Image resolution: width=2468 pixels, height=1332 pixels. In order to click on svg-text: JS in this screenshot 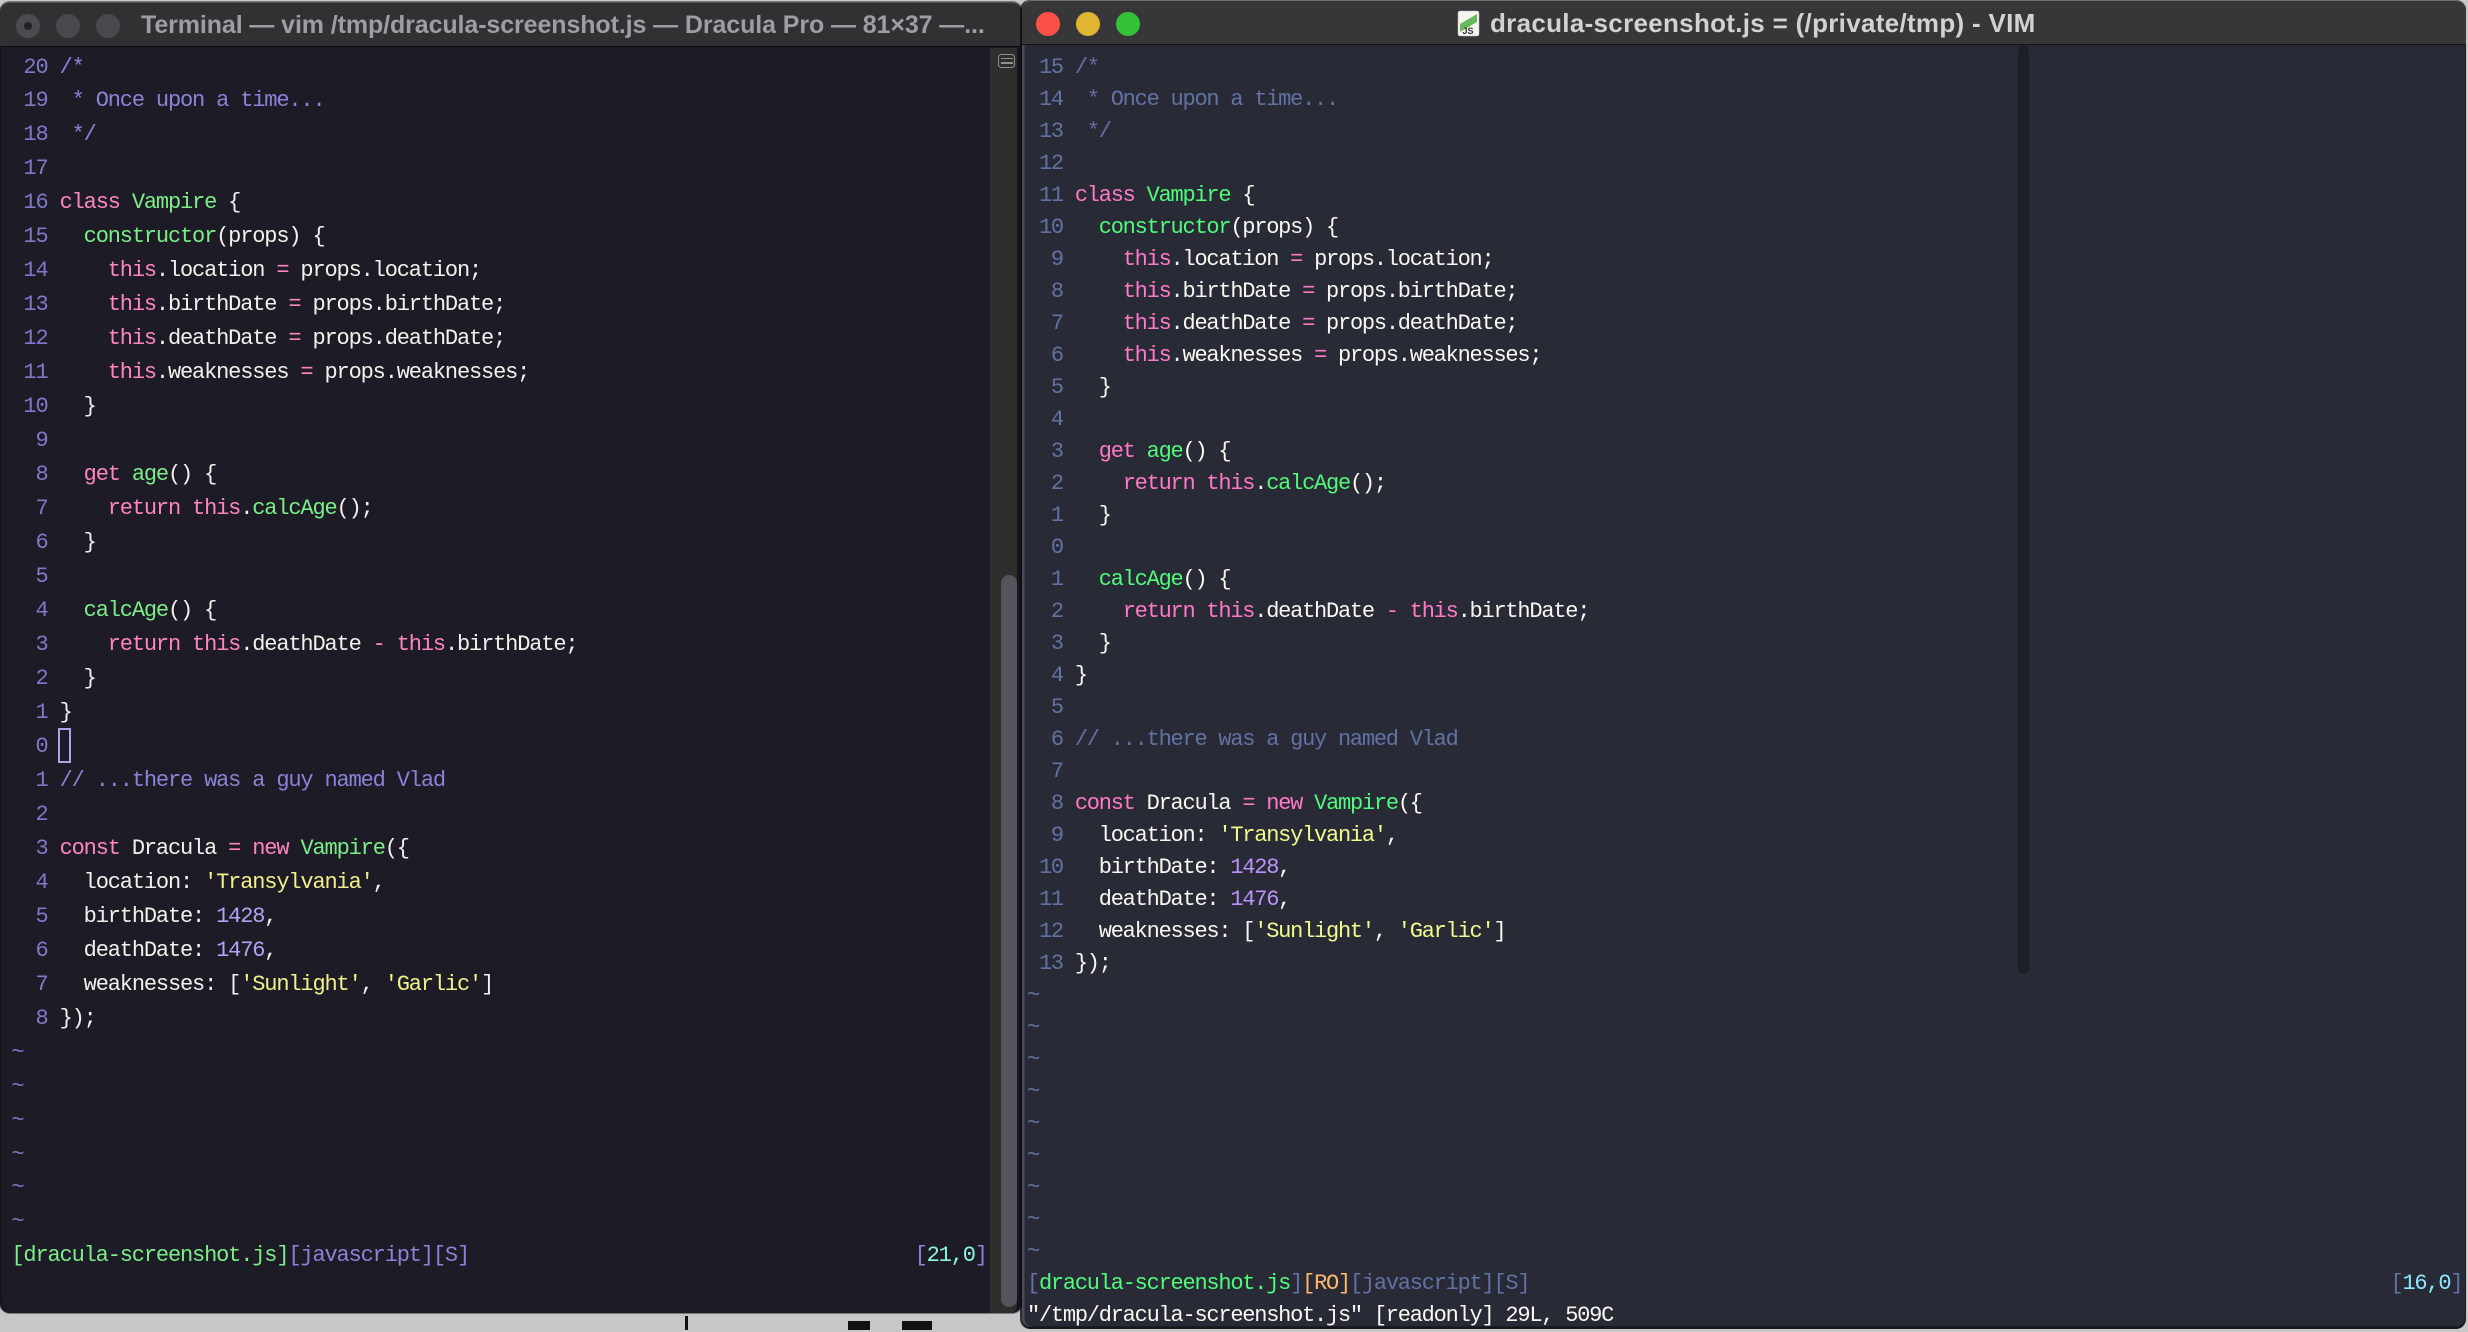, I will do `click(1467, 31)`.